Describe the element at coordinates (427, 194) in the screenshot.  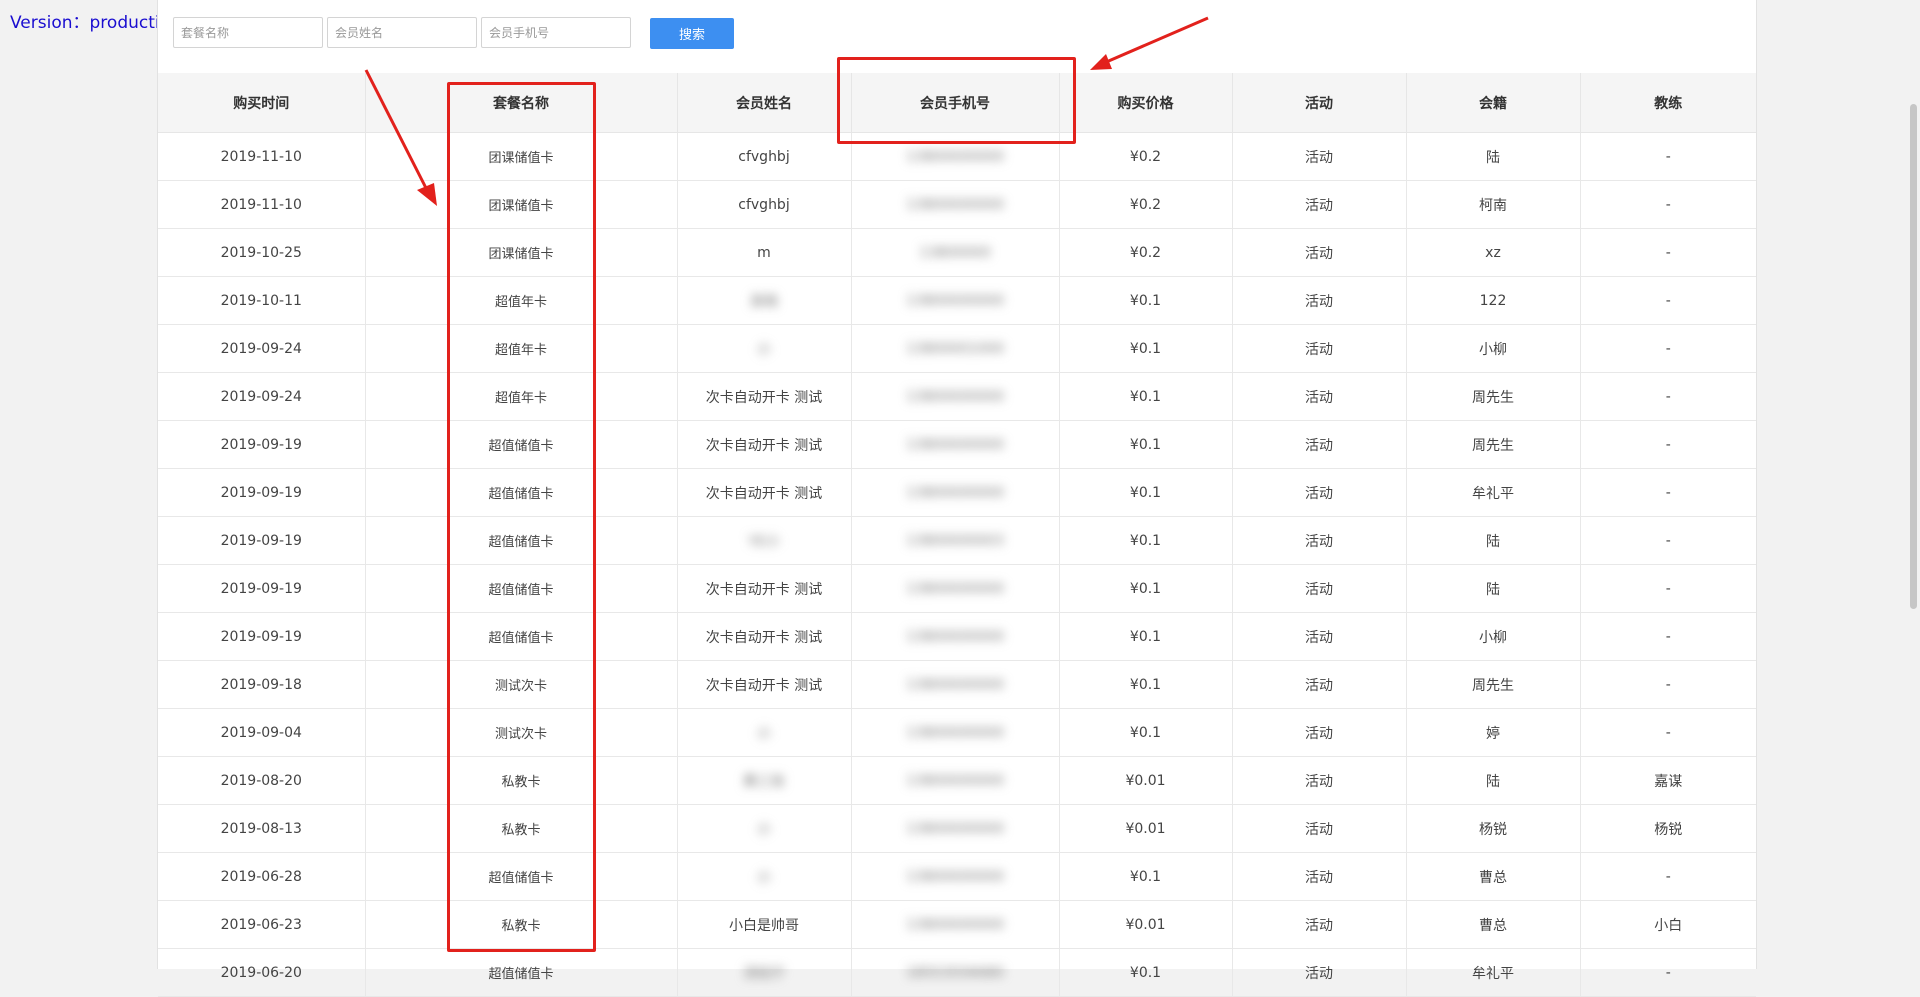
I see `arrow-head-package` at that location.